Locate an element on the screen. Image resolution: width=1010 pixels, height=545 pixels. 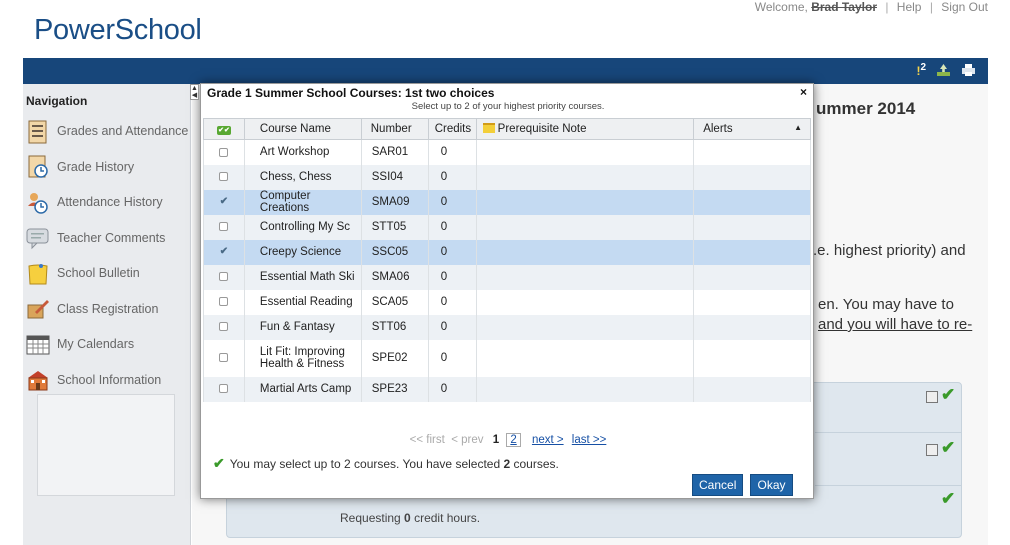
course-row: Essential Reading SCA05 0 is located at coordinates (507, 302).